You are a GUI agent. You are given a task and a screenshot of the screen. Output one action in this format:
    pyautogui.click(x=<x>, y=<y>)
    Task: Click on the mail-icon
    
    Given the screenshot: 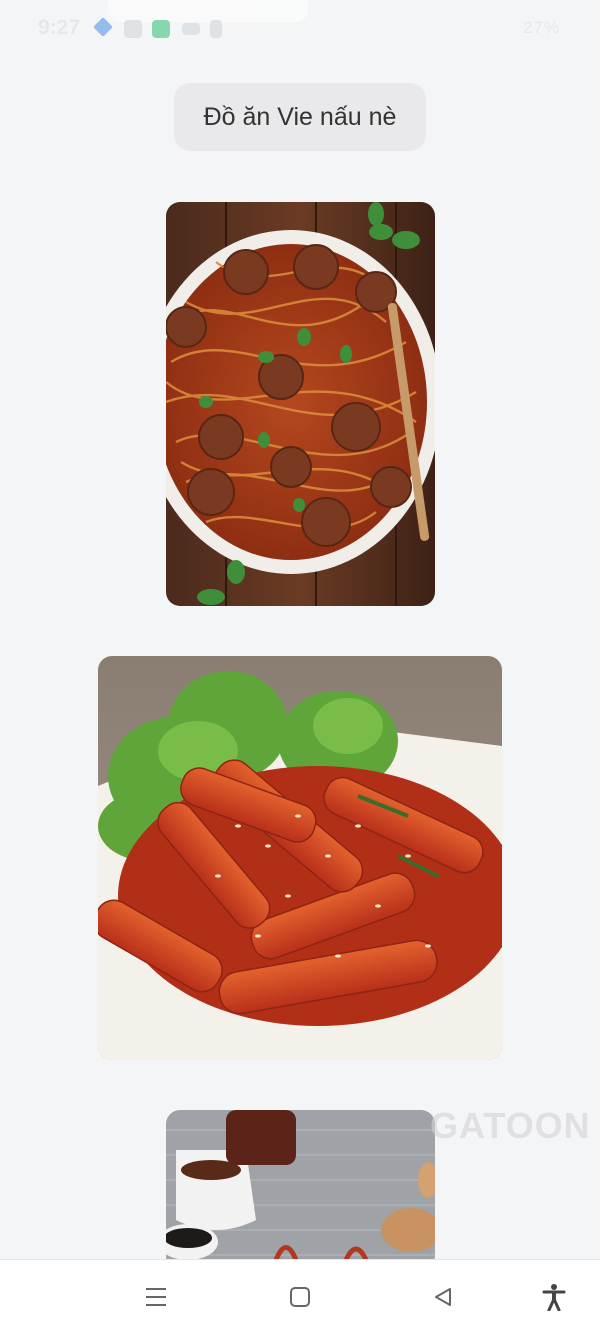 What is the action you would take?
    pyautogui.click(x=191, y=29)
    